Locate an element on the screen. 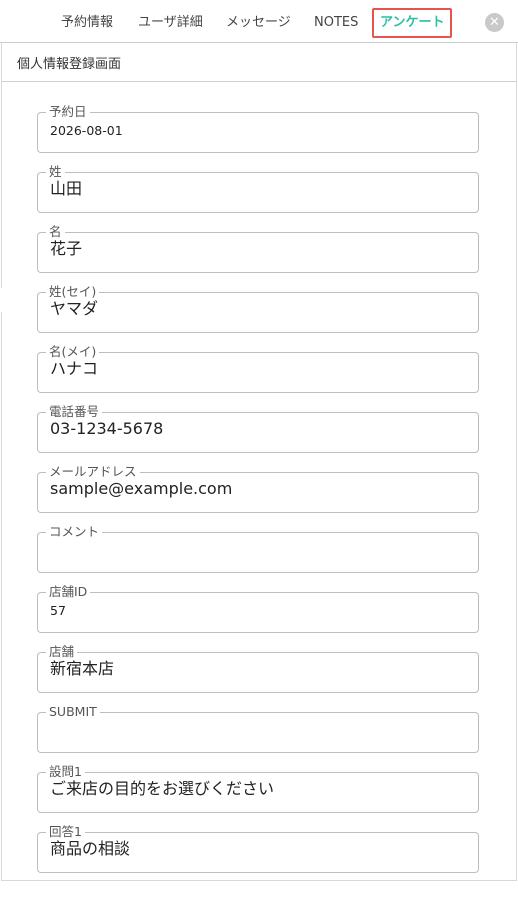 The image size is (518, 911). last-name-field: 姓 山田 is located at coordinates (258, 188).